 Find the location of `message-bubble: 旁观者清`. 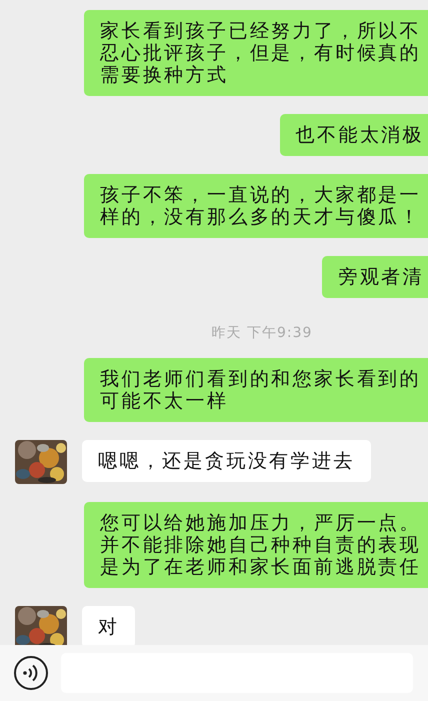

message-bubble: 旁观者清 is located at coordinates (375, 277).